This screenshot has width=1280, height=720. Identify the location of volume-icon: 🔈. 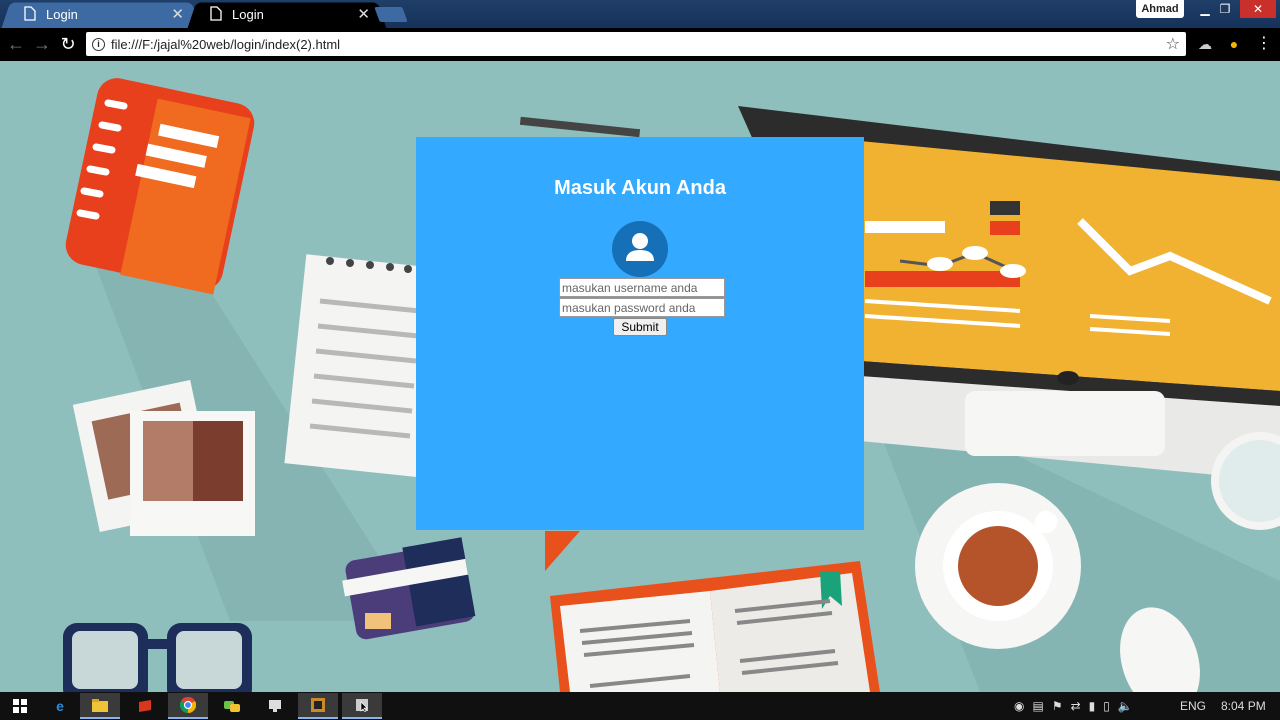
(1125, 706).